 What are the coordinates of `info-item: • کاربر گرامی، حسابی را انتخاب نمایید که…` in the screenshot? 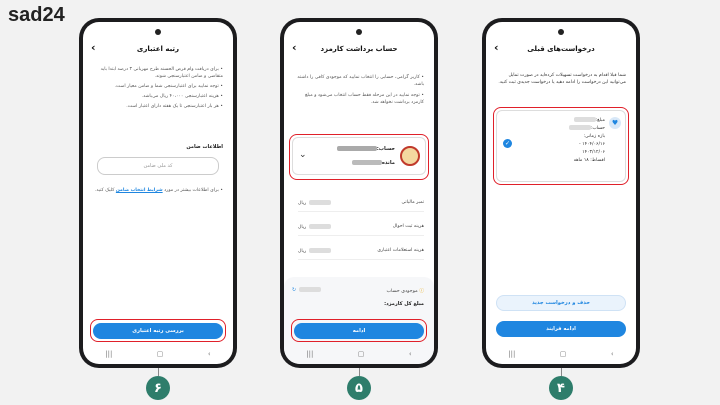 It's located at (360, 81).